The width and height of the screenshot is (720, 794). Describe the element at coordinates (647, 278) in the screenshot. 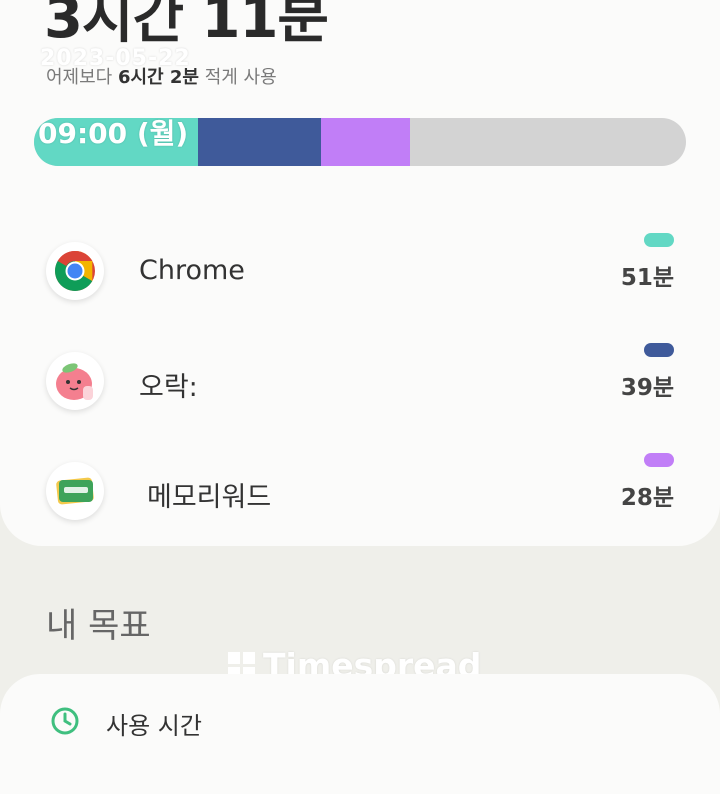

I see `app-usage-time: 51분` at that location.